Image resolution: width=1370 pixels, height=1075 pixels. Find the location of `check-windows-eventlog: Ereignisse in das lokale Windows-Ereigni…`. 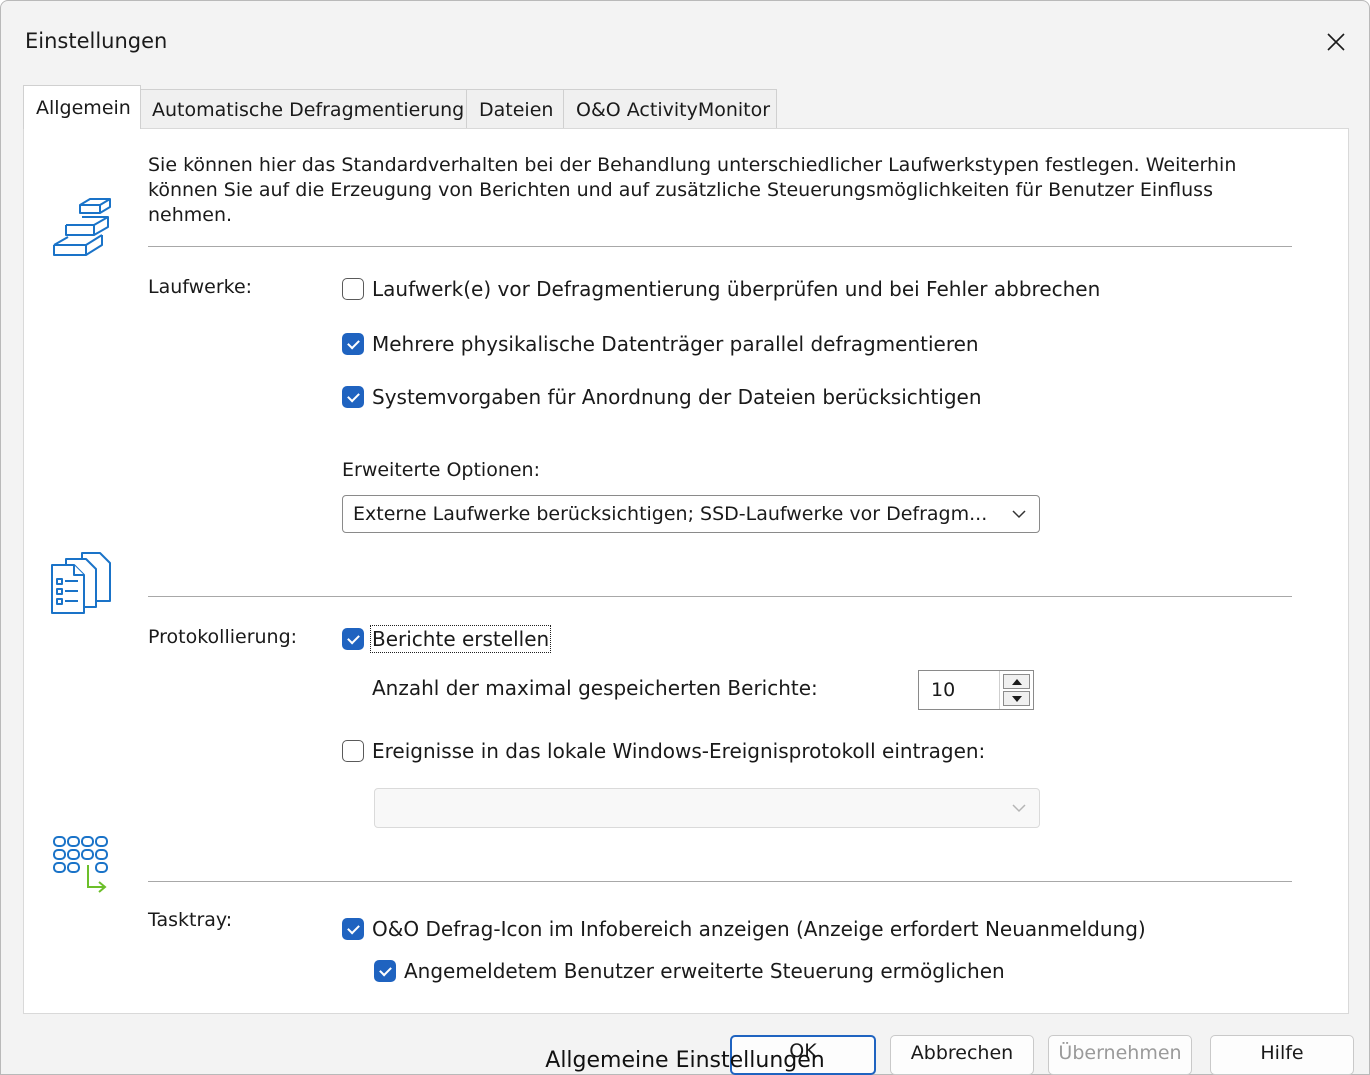

check-windows-eventlog: Ereignisse in das lokale Windows-Ereigni… is located at coordinates (663, 751).